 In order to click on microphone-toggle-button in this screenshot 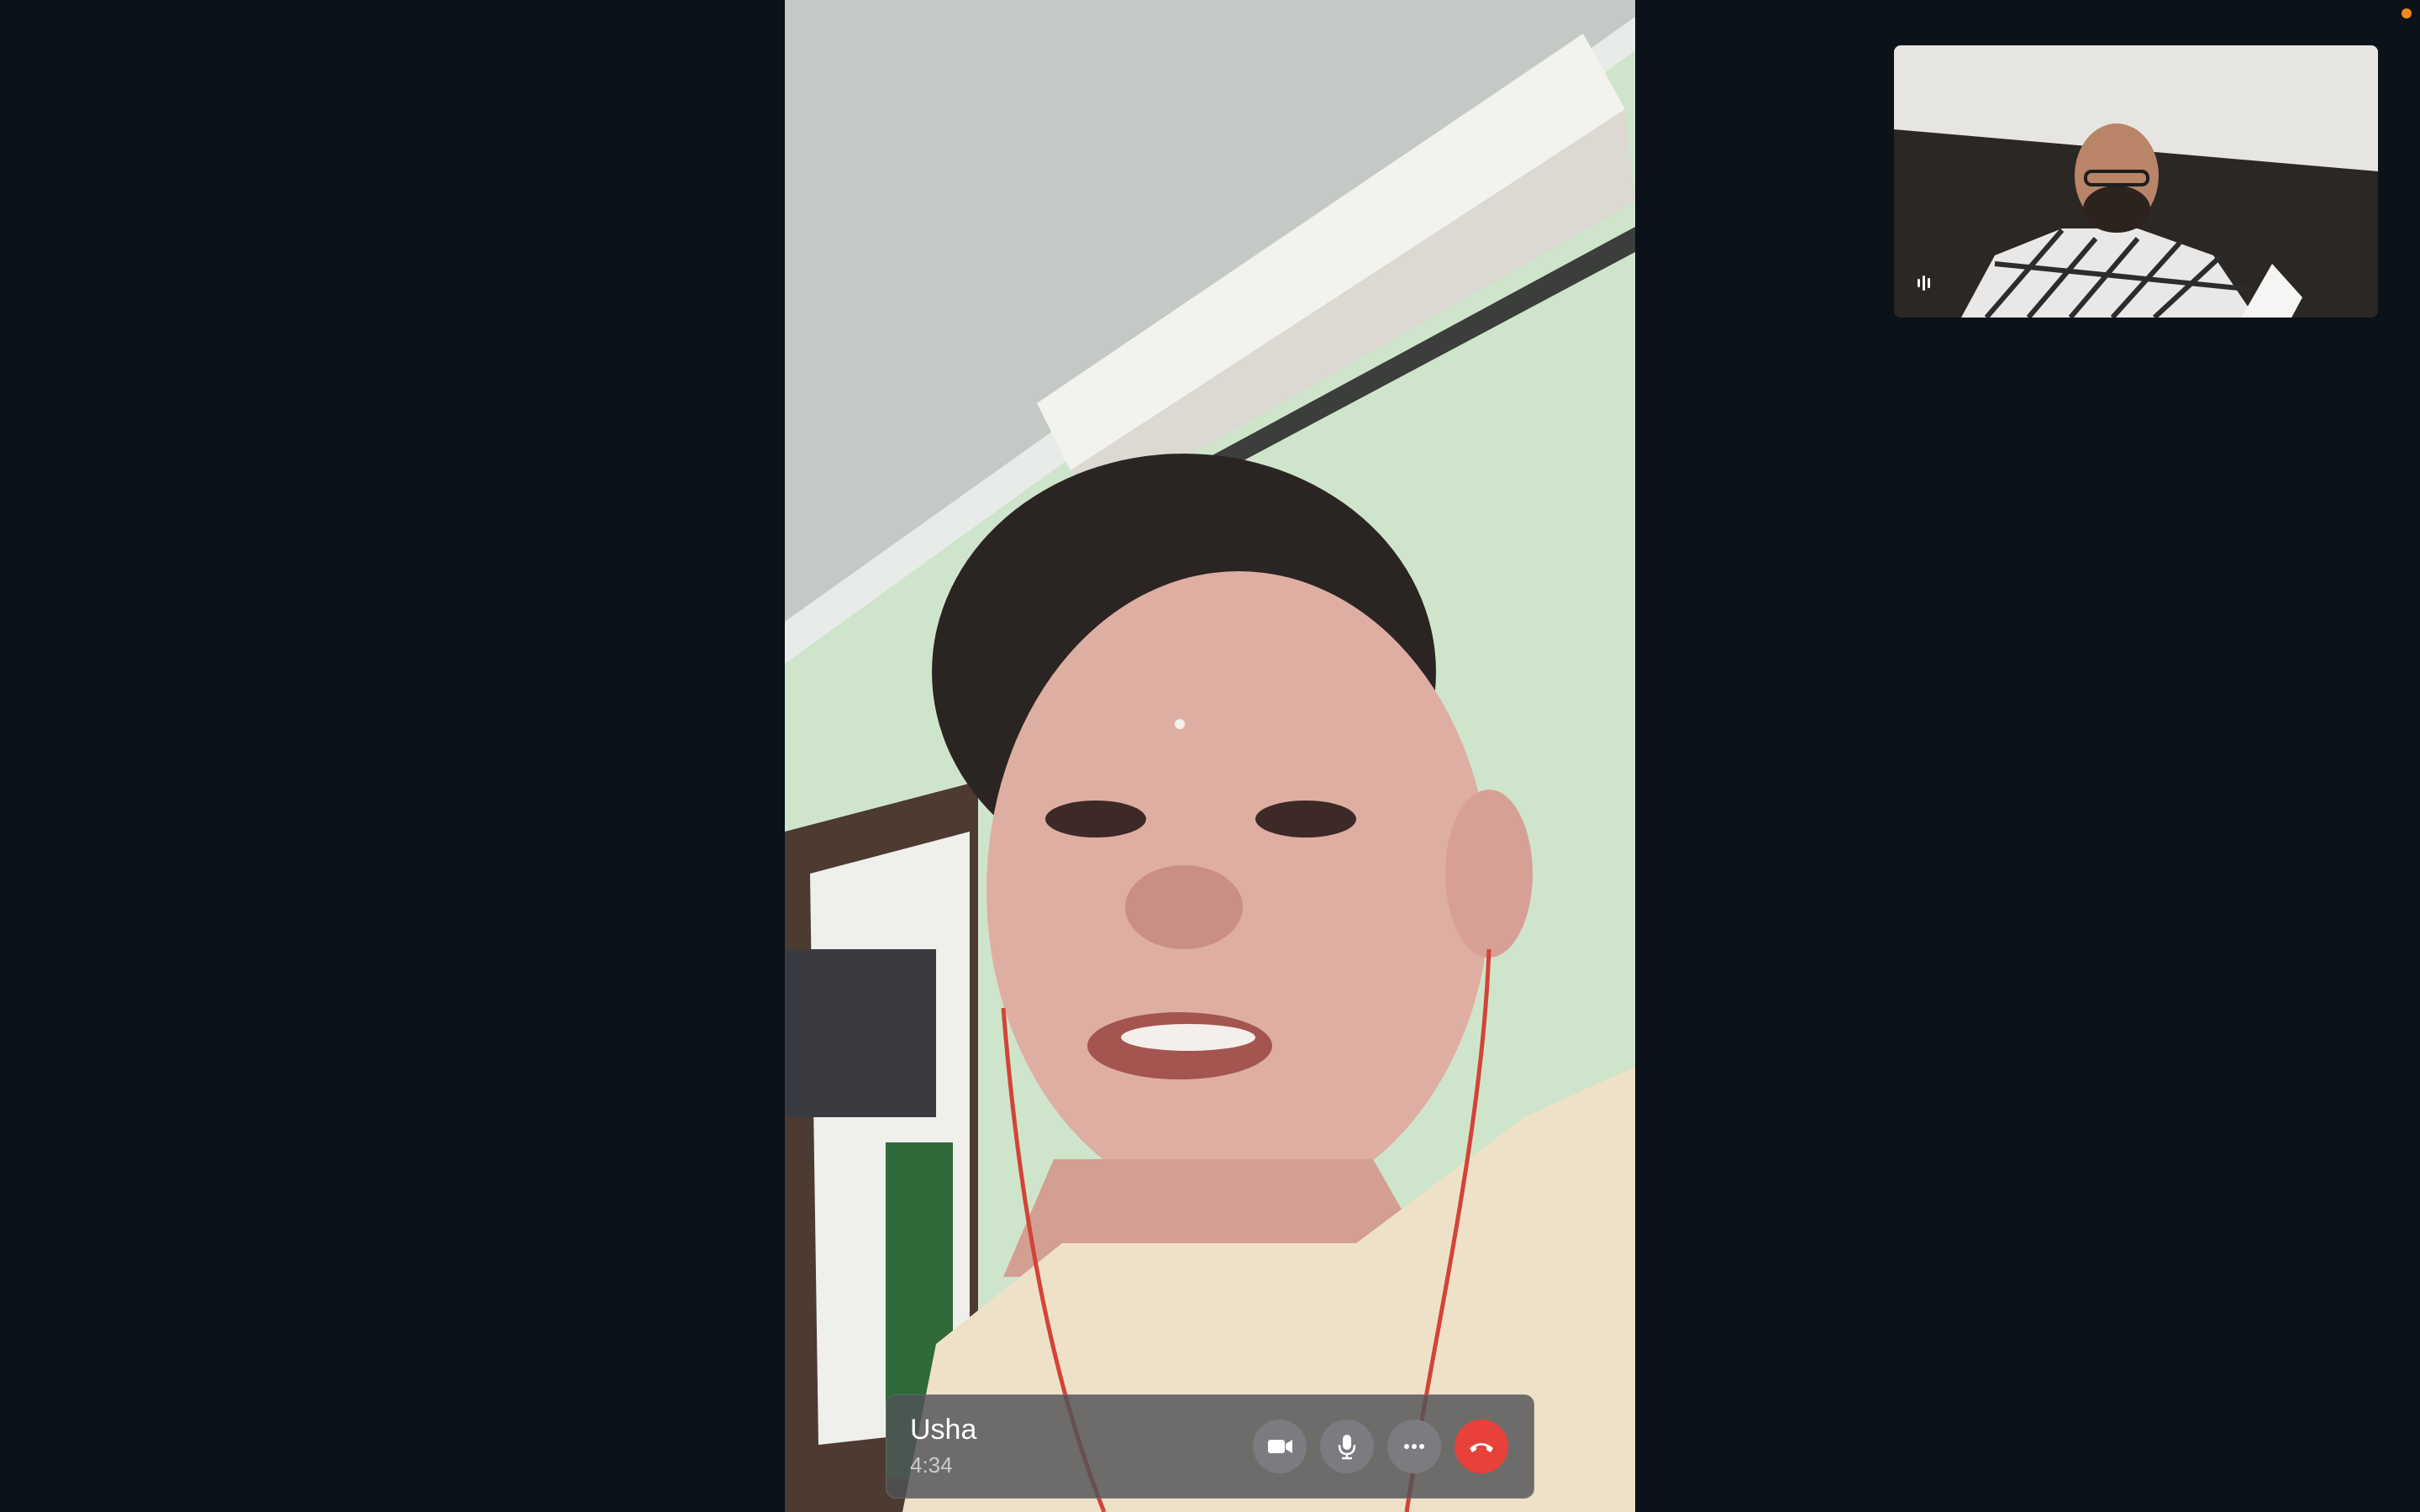, I will do `click(1347, 1446)`.